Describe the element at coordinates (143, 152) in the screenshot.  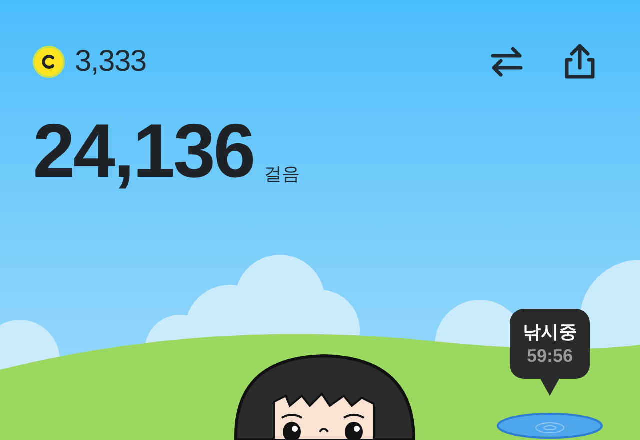
I see `step-count: 24,136` at that location.